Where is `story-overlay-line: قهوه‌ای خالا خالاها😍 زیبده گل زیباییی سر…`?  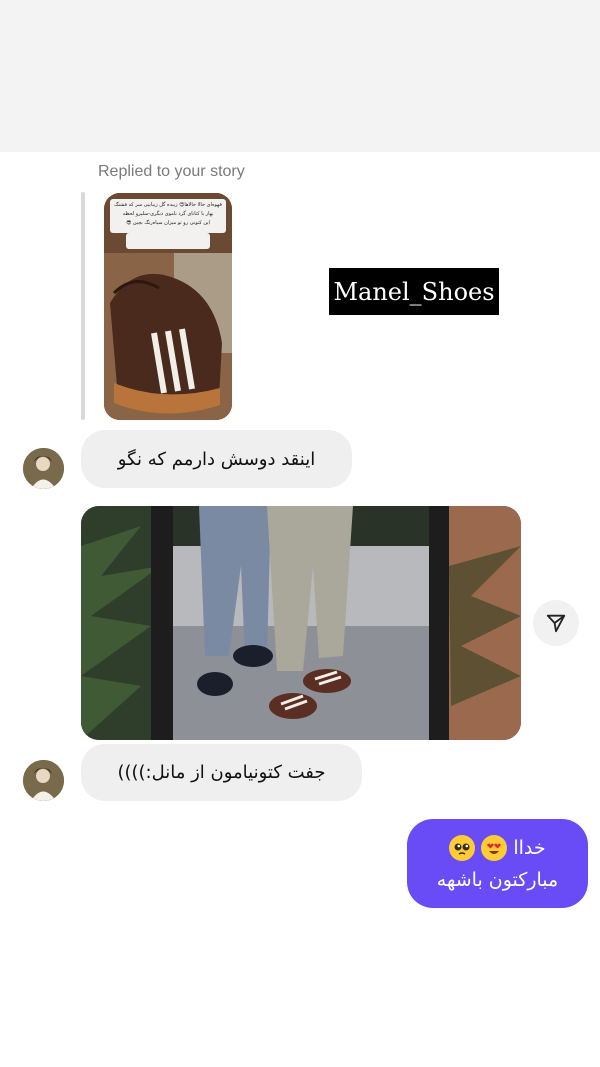 story-overlay-line: قهوه‌ای خالا خالاها😍 زیبده گل زیباییی سر… is located at coordinates (168, 205).